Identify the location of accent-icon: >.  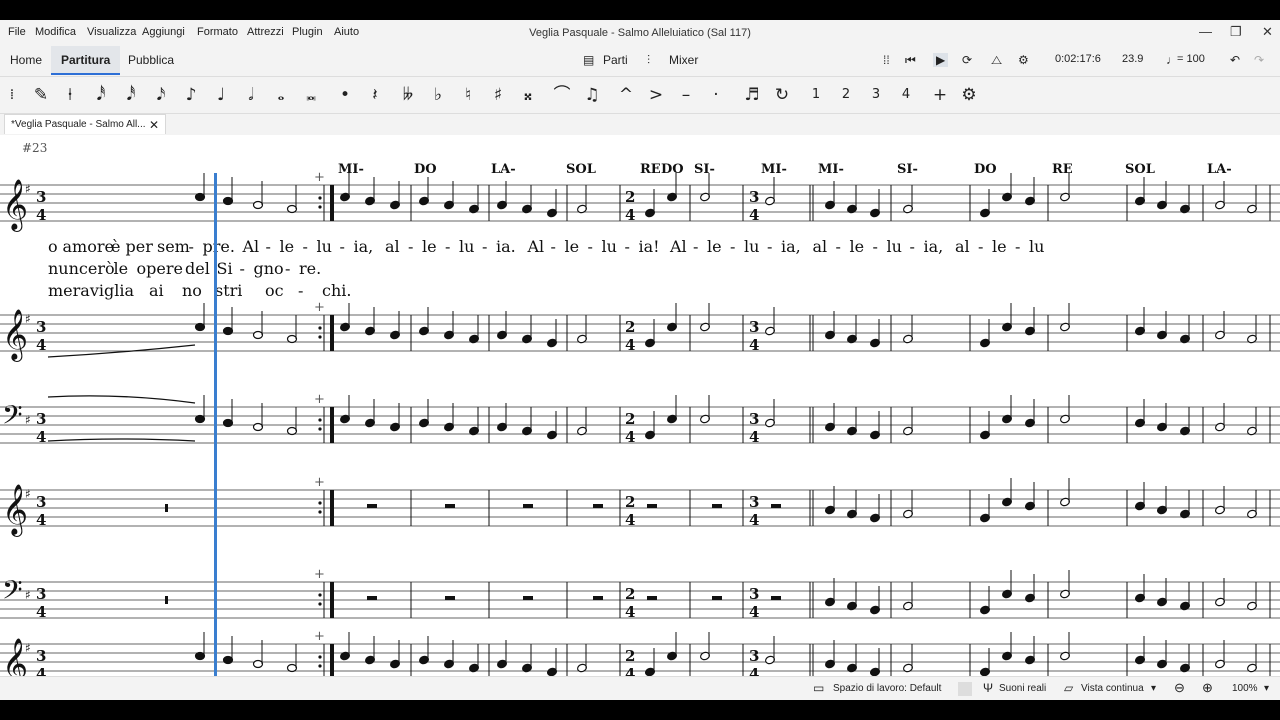
(656, 95).